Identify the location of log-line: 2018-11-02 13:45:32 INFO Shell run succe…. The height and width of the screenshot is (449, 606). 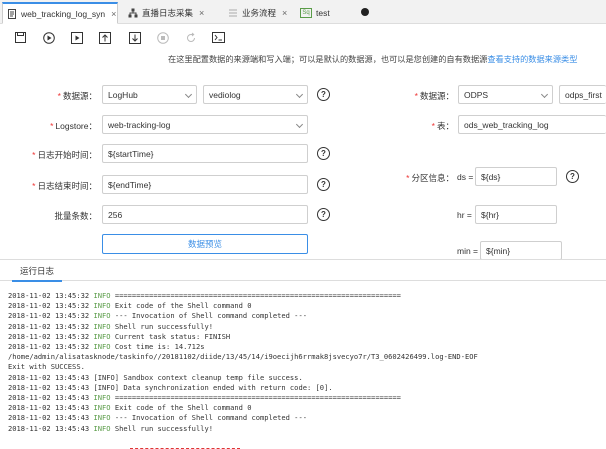
(111, 326).